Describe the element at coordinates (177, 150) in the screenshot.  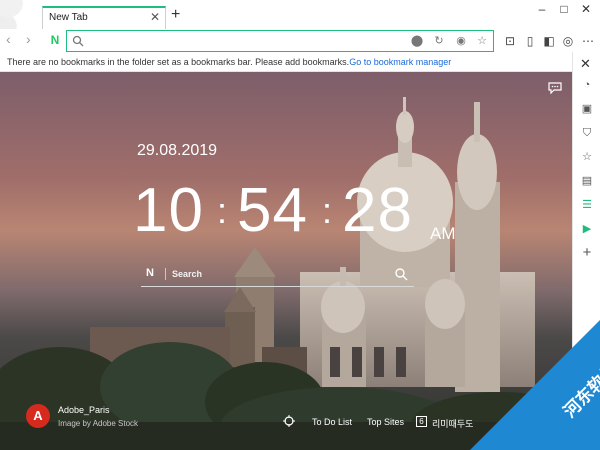
I see `date-display: 29.08.2019` at that location.